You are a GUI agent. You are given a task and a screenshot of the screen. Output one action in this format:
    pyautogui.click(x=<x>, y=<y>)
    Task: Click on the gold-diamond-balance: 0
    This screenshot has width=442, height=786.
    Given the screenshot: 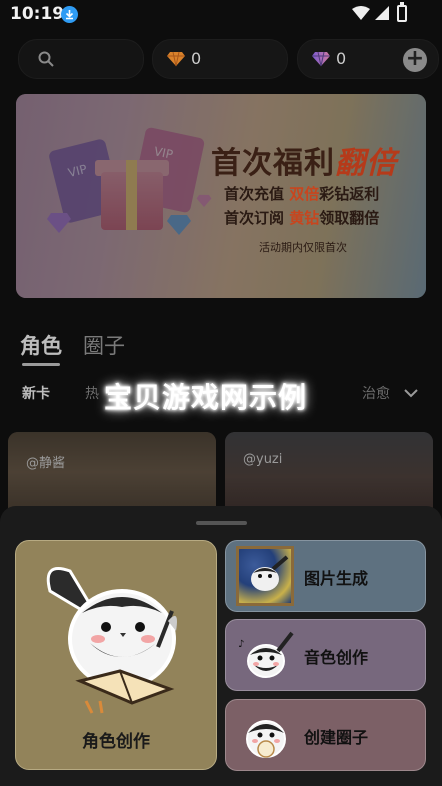 What is the action you would take?
    pyautogui.click(x=220, y=59)
    